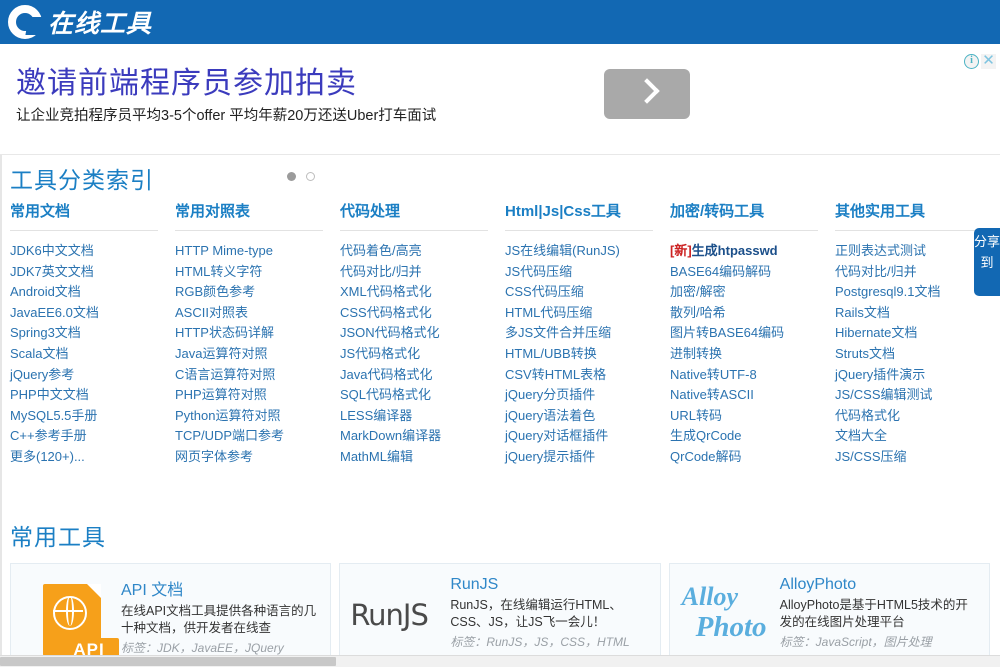 The height and width of the screenshot is (667, 1000). Describe the element at coordinates (58, 537) in the screenshot. I see `section-title-tools: 常用工具` at that location.